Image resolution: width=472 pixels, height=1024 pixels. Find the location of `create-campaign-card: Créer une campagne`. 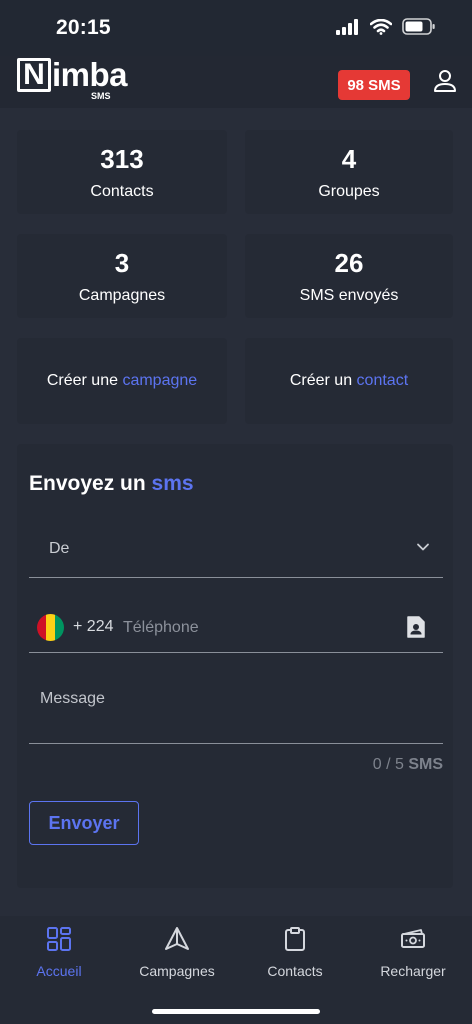

create-campaign-card: Créer une campagne is located at coordinates (122, 381).